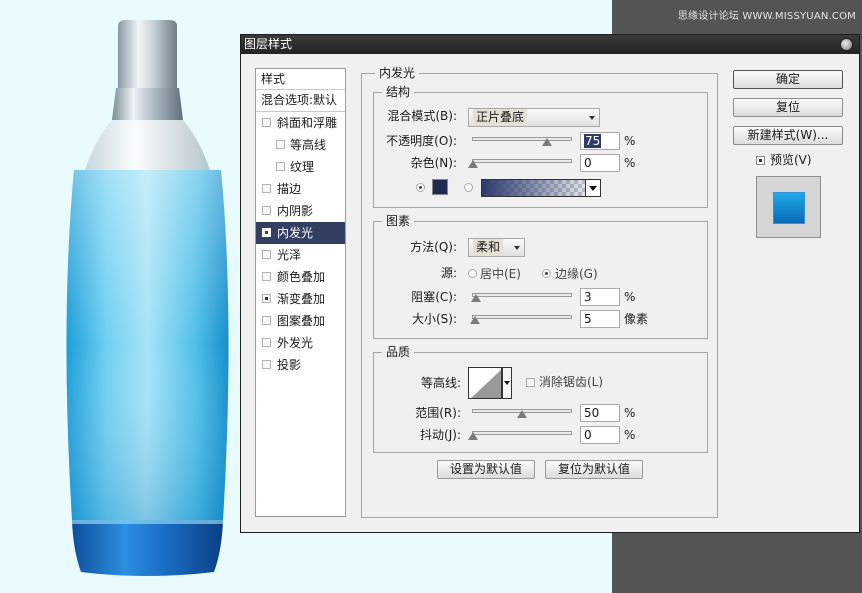  I want to click on style-item: 纹理, so click(300, 167).